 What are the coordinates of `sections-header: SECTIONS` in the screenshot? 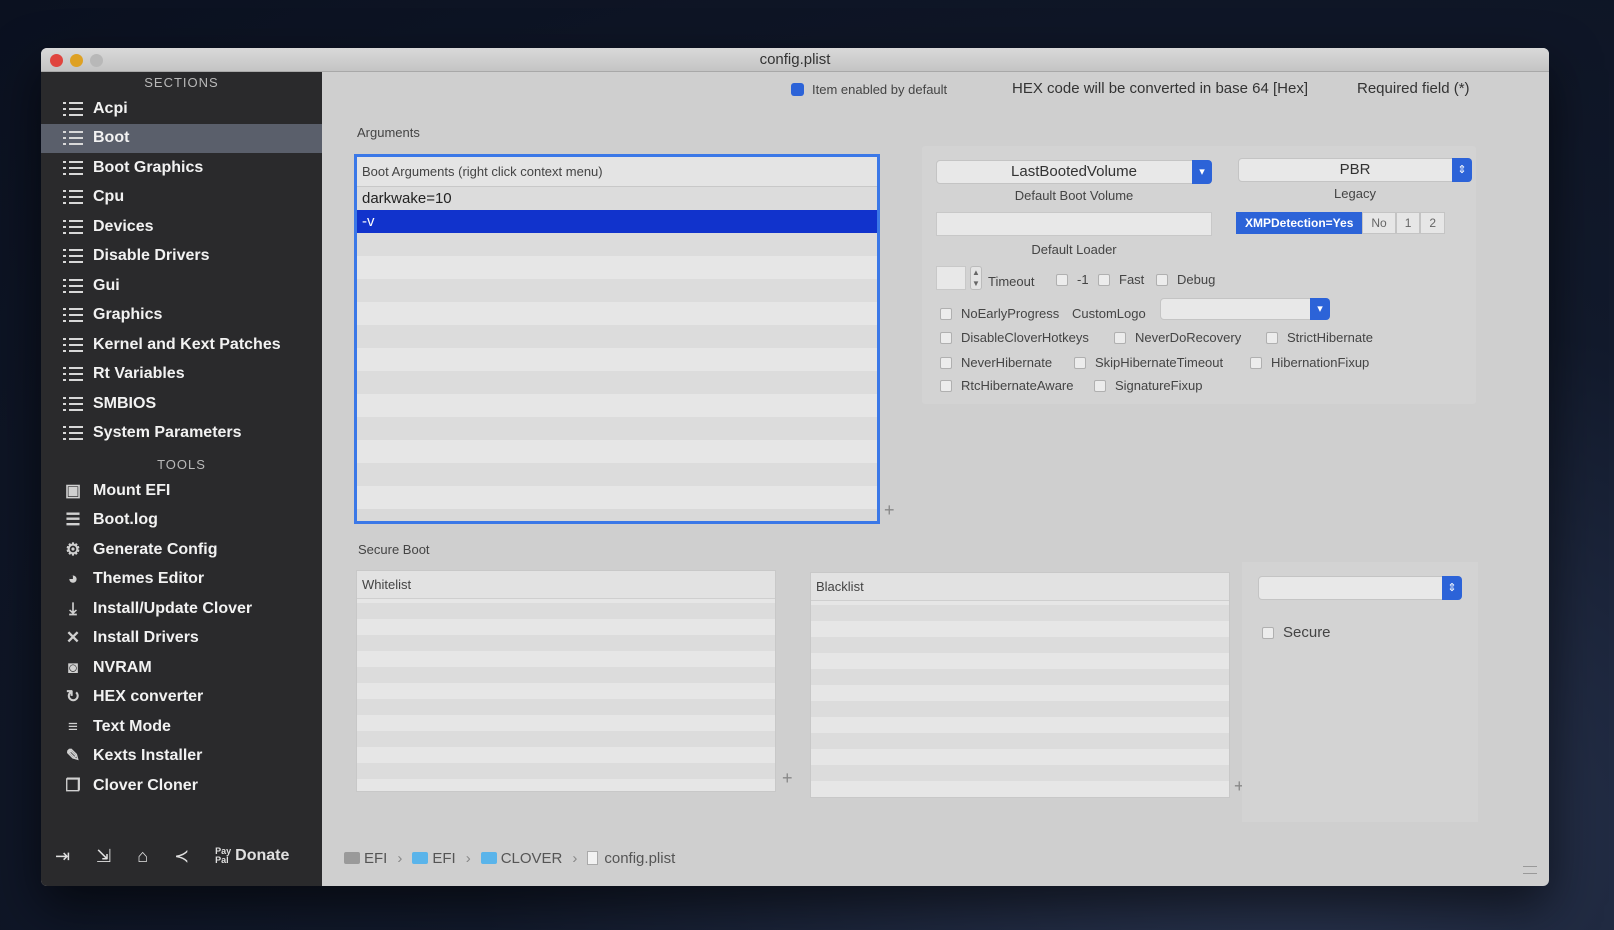 It's located at (181, 82).